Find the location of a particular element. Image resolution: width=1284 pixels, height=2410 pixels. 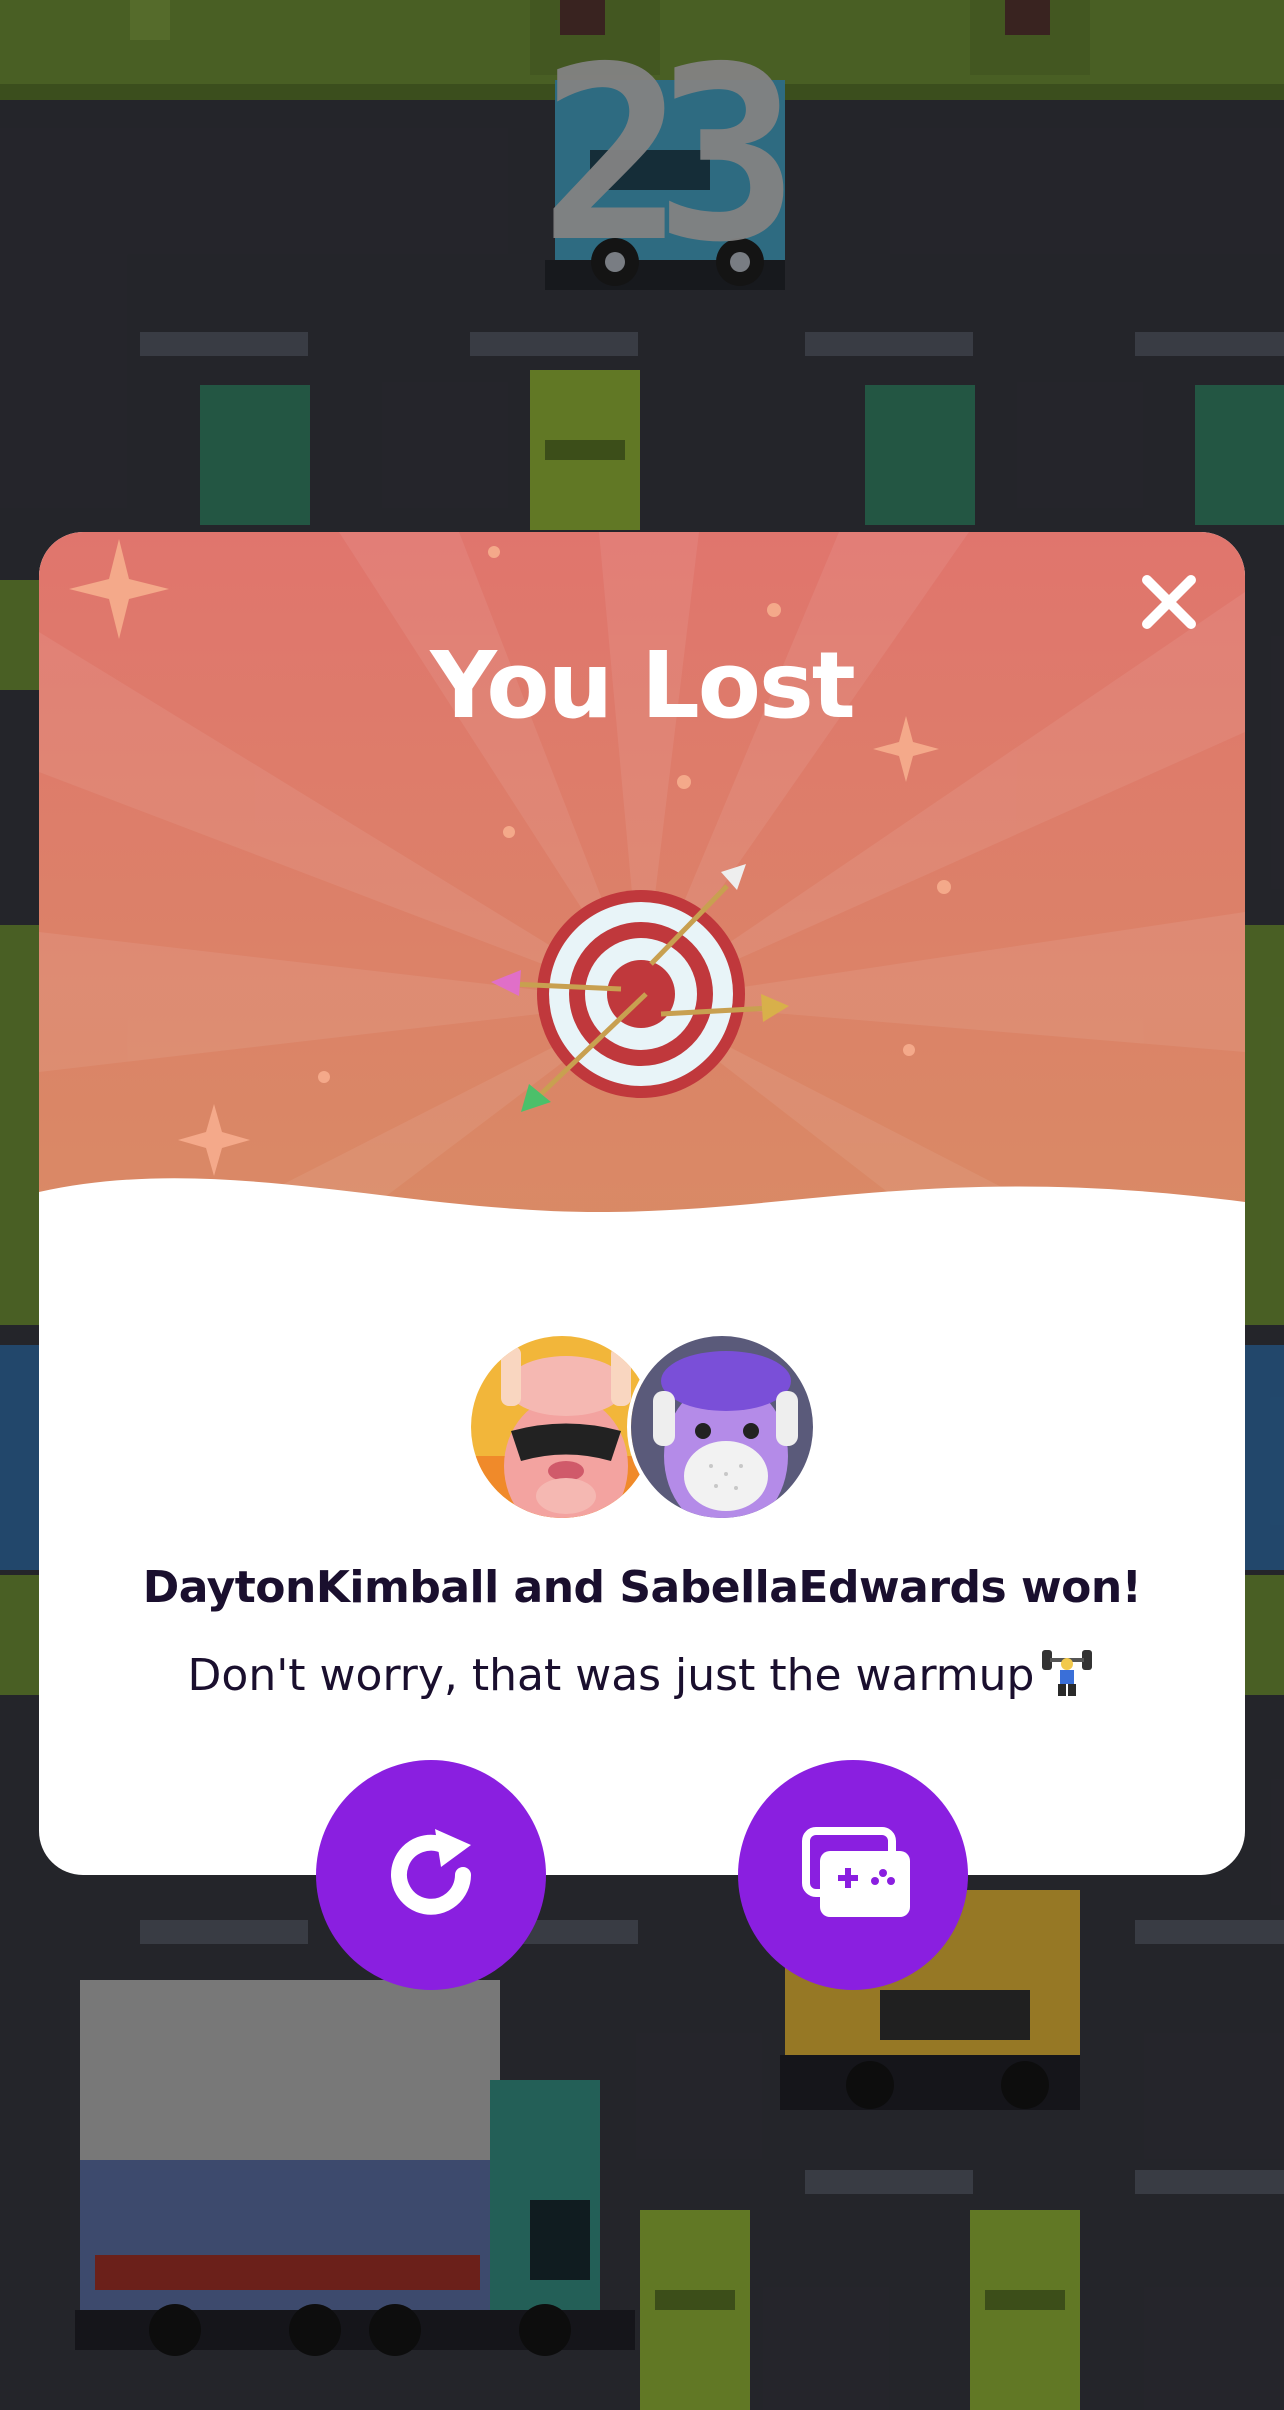

result-title: You Lost is located at coordinates (642, 685).